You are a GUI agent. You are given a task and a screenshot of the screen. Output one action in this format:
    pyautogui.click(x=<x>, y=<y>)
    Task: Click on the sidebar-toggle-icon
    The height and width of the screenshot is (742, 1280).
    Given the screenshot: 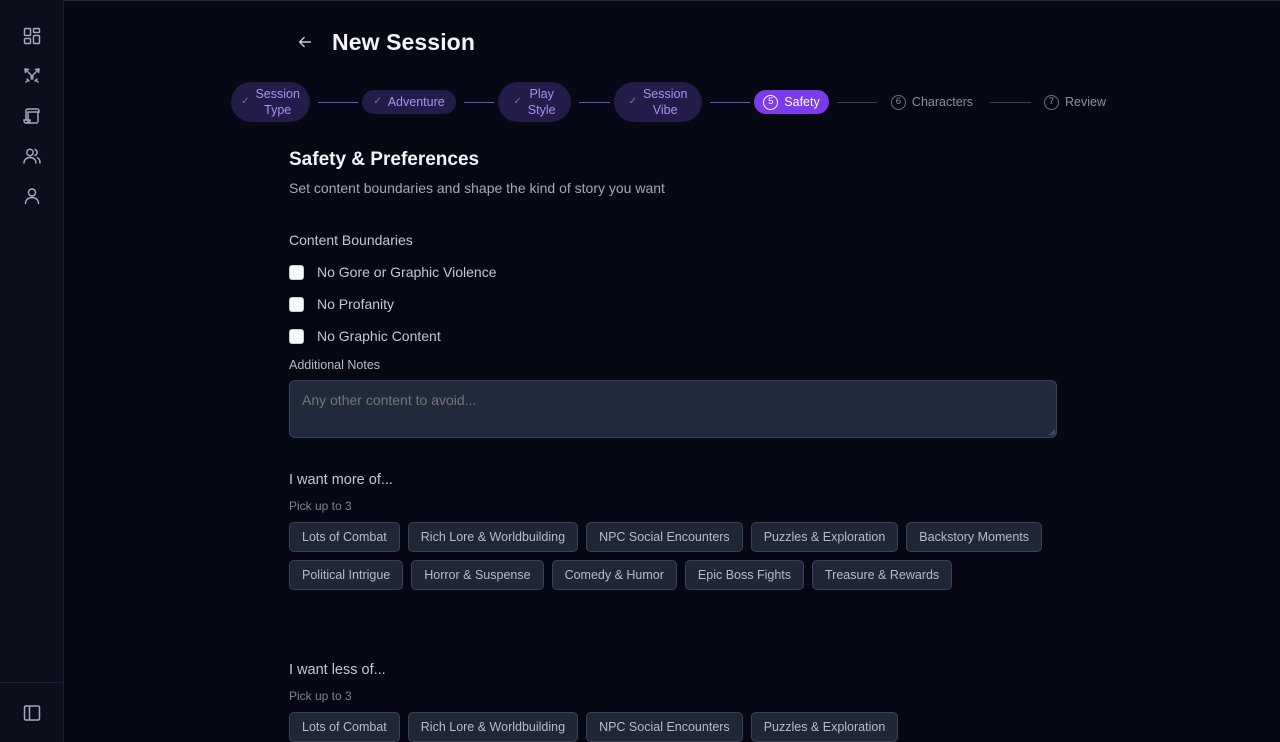 What is the action you would take?
    pyautogui.click(x=32, y=713)
    